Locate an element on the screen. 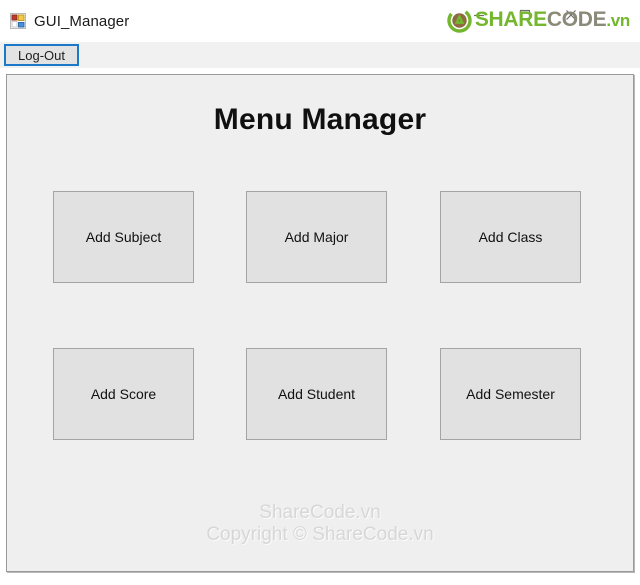 The height and width of the screenshot is (585, 640). close-icon is located at coordinates (571, 15).